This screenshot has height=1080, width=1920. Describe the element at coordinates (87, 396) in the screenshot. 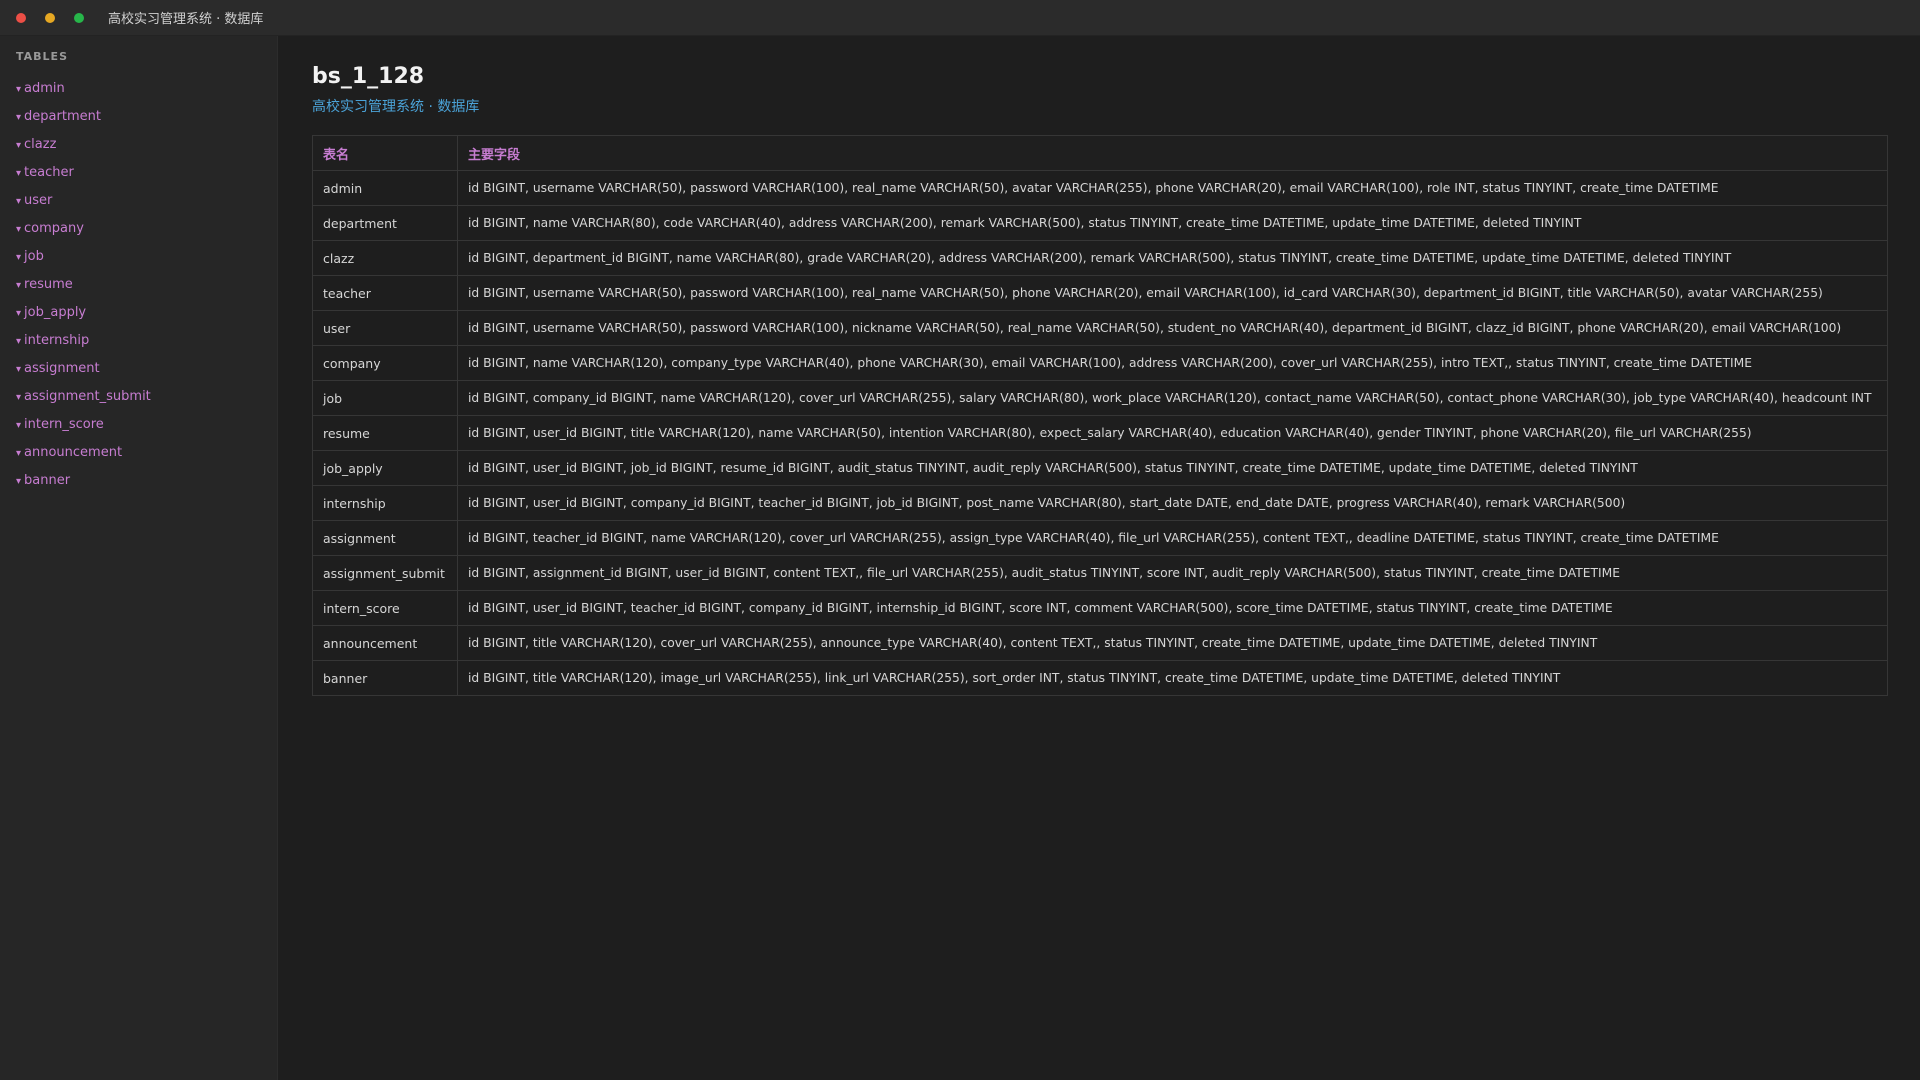

I see `sidebar-item-label: assignment_submit` at that location.